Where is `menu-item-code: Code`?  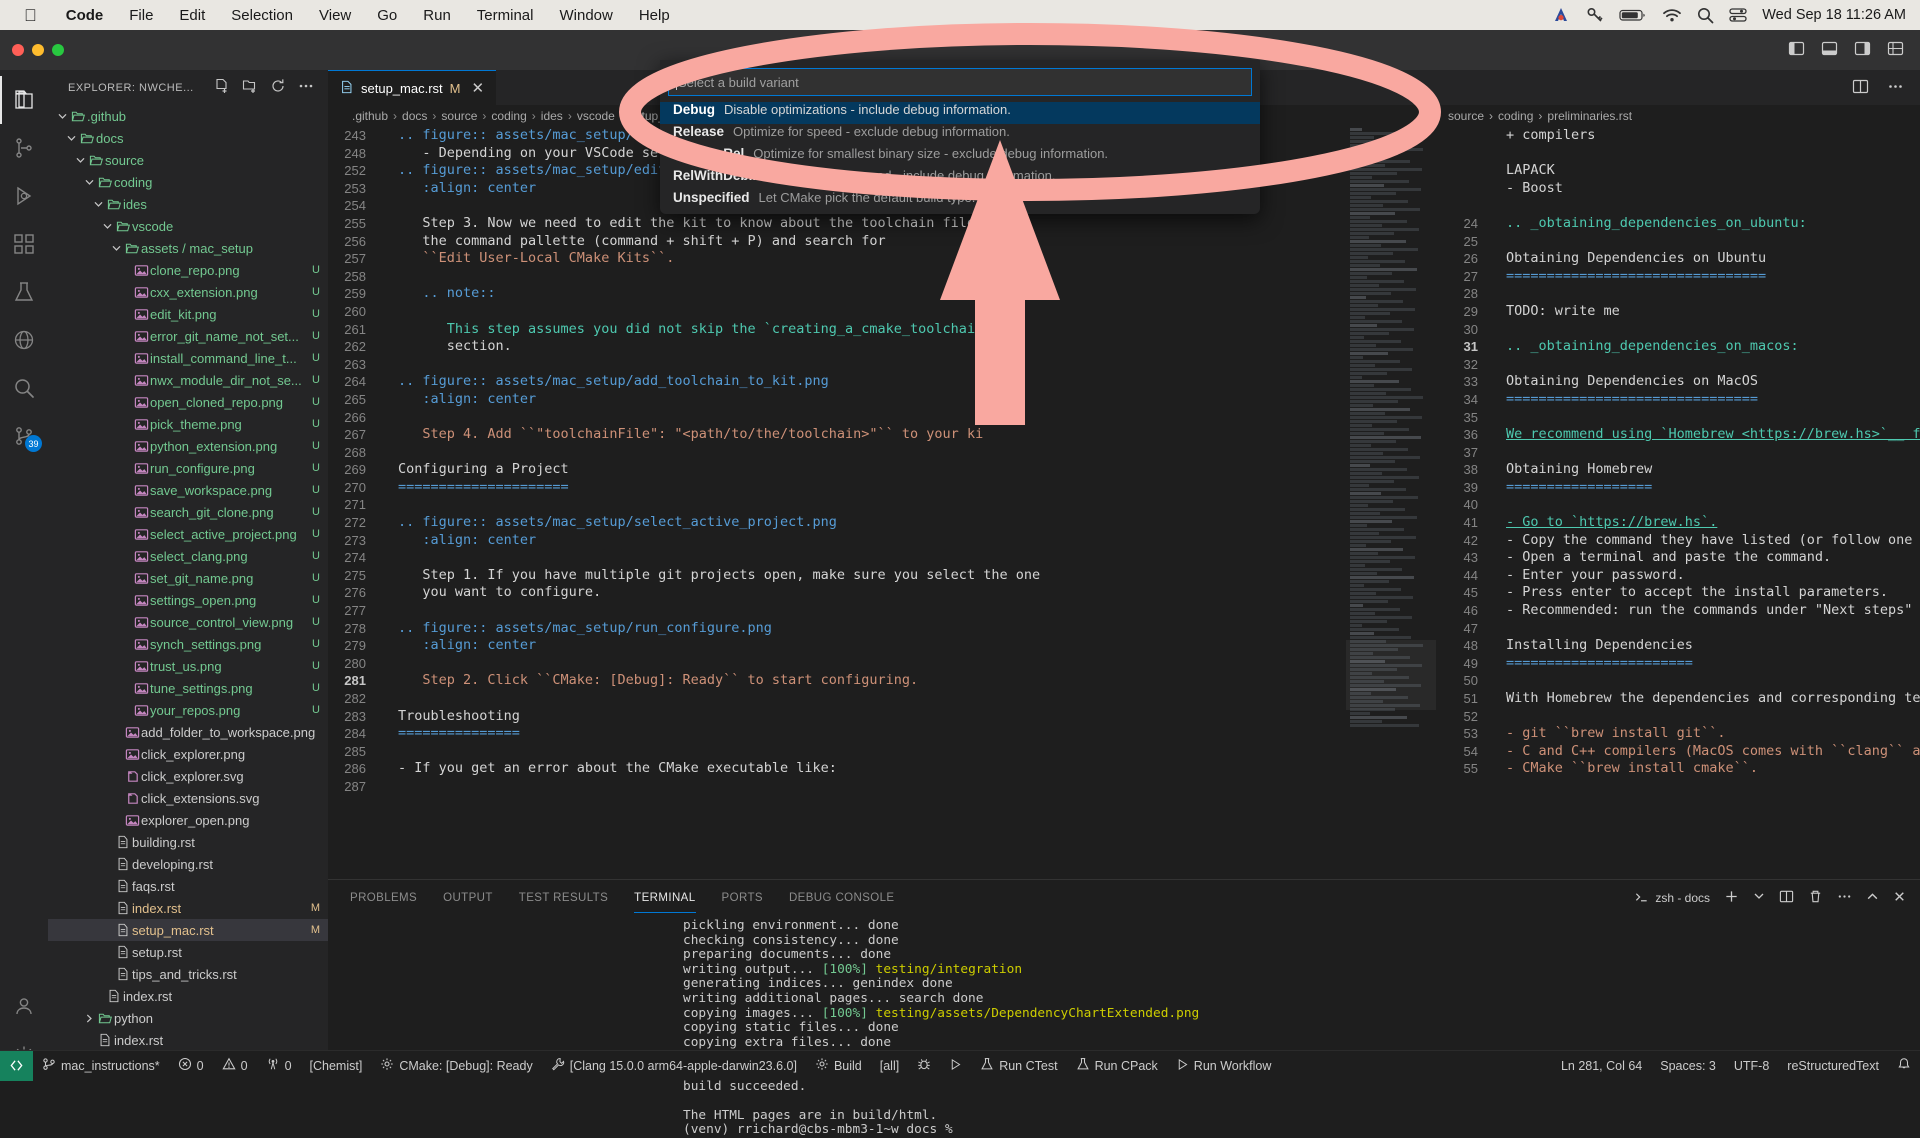 menu-item-code: Code is located at coordinates (85, 15).